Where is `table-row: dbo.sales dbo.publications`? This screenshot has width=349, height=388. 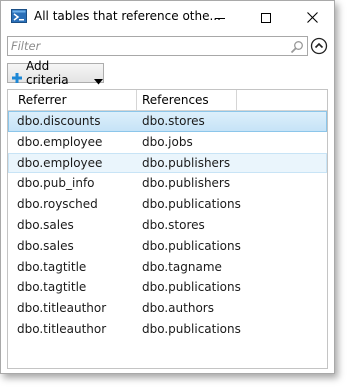
table-row: dbo.sales dbo.publications is located at coordinates (167, 246).